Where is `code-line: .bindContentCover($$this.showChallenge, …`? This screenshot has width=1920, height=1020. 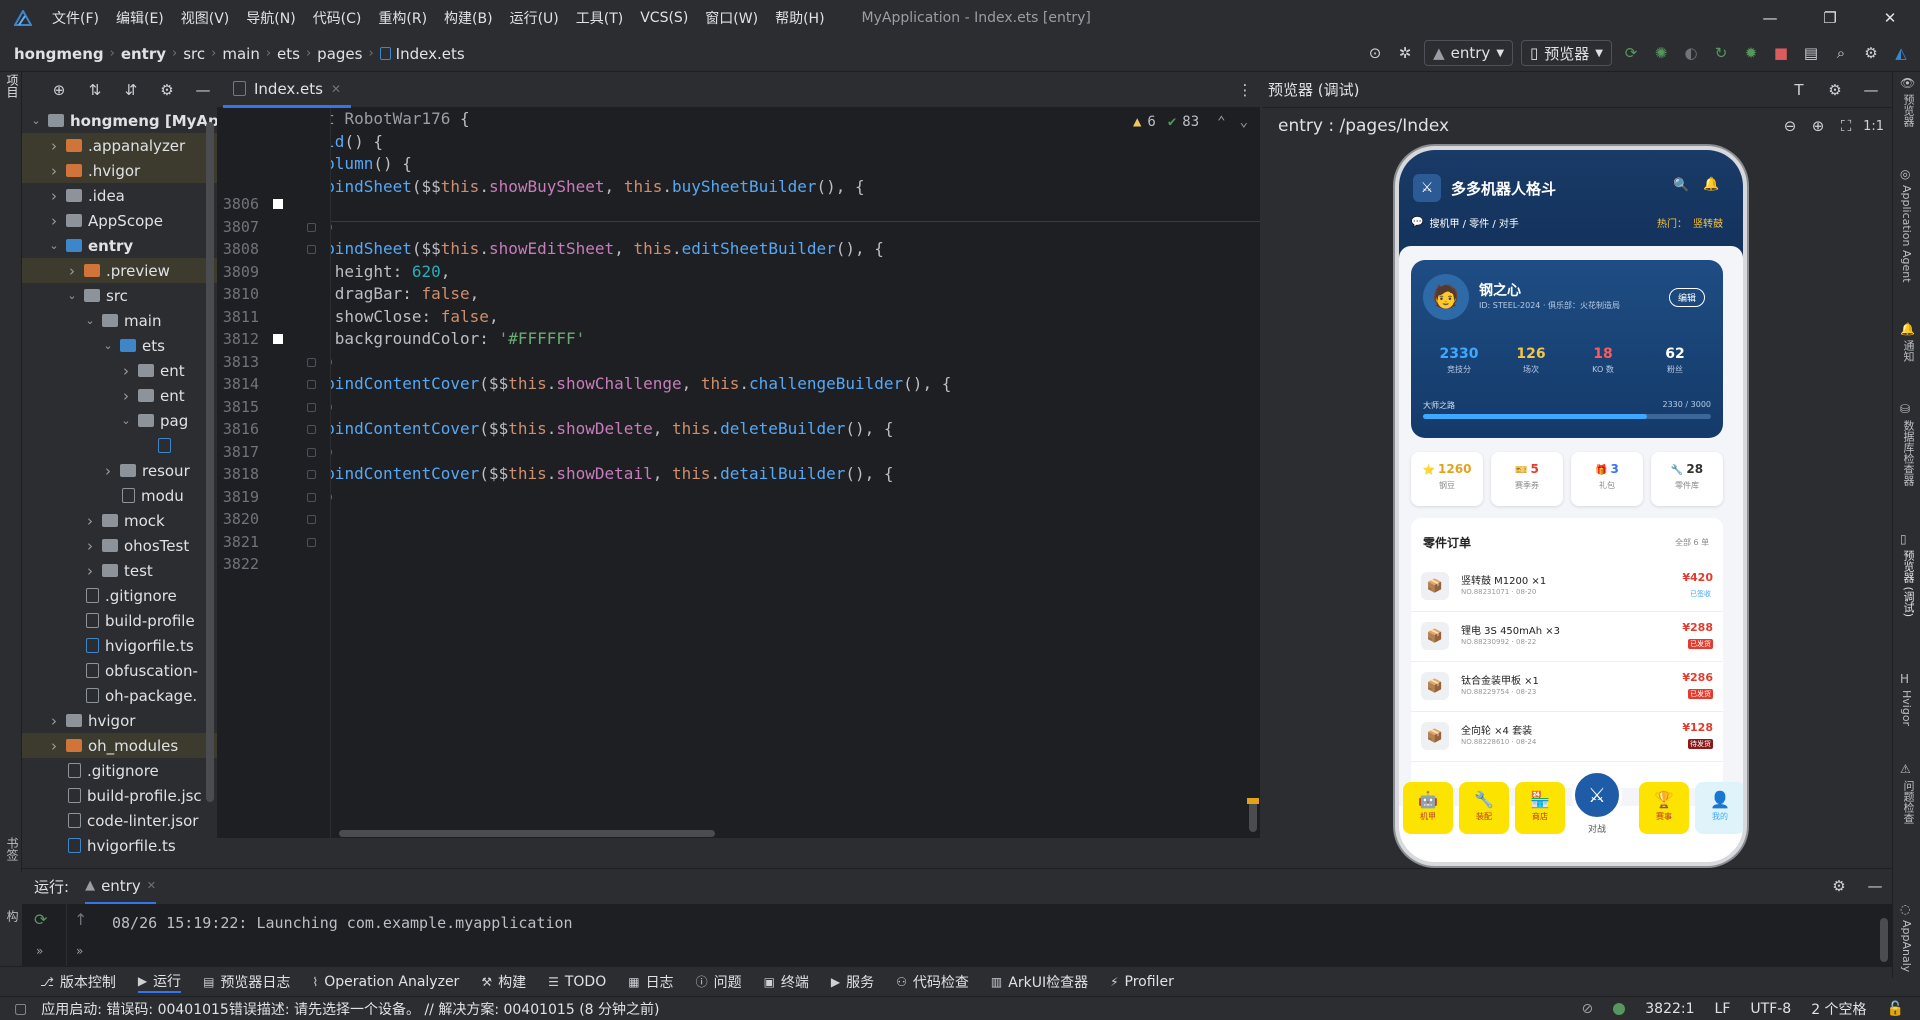
code-line: .bindContentCover($$this.showChallenge, … is located at coordinates (614, 383).